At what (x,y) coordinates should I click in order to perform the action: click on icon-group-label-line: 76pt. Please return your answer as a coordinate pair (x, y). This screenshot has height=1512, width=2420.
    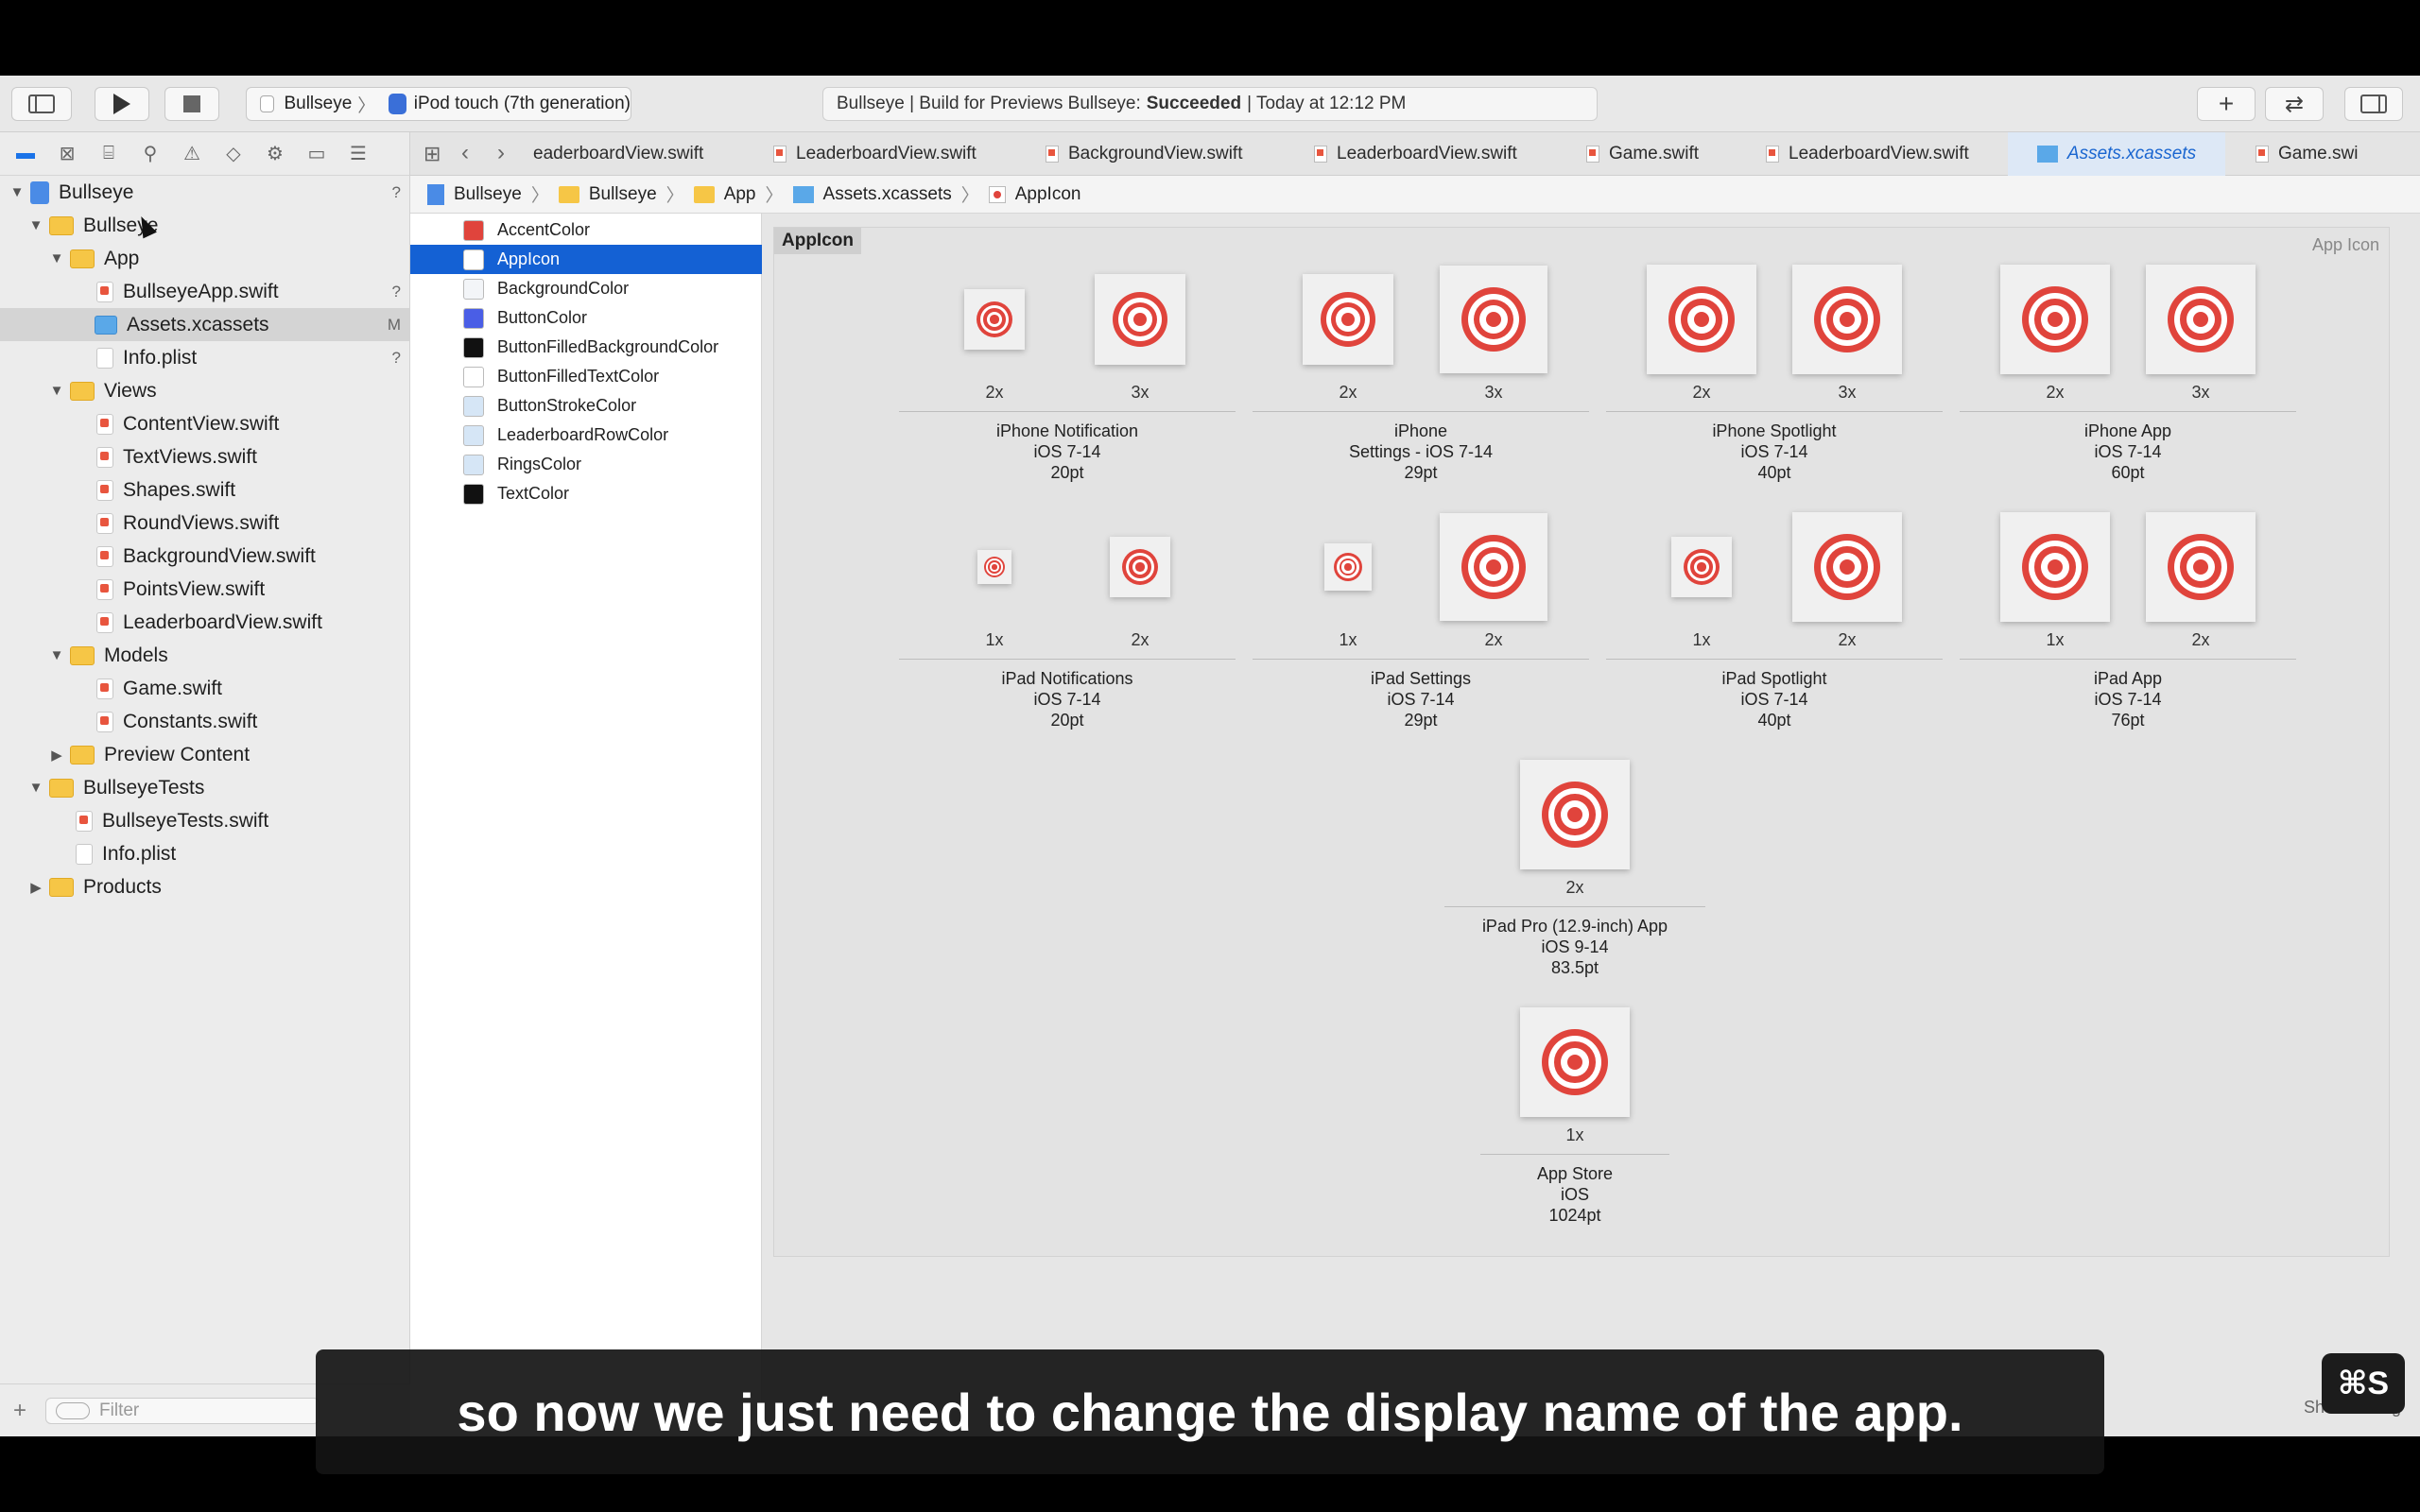
    Looking at the image, I should click on (2128, 720).